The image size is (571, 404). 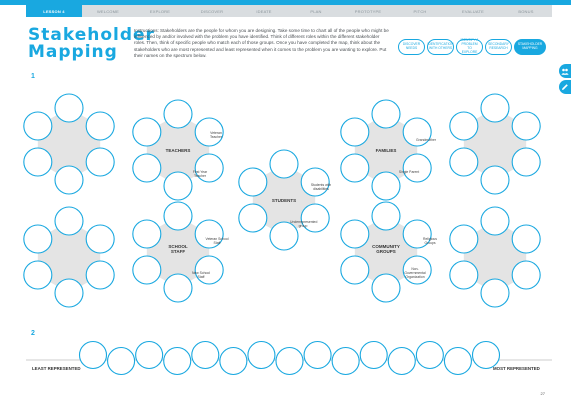 What do you see at coordinates (386, 251) in the screenshot?
I see `community-line-2: GROUPS` at bounding box center [386, 251].